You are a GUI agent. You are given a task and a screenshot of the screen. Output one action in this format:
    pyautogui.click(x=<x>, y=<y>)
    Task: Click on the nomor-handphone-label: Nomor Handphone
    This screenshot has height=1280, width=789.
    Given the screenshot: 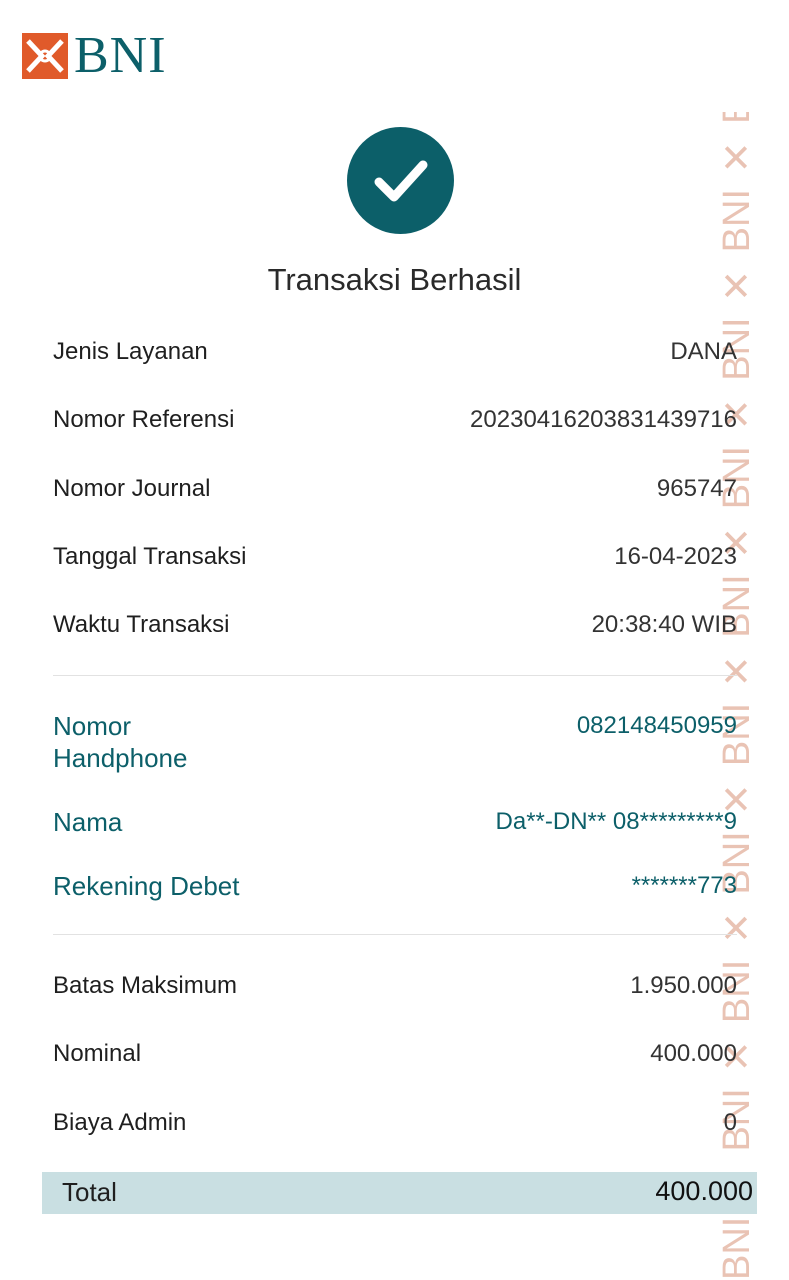 What is the action you would take?
    pyautogui.click(x=120, y=742)
    